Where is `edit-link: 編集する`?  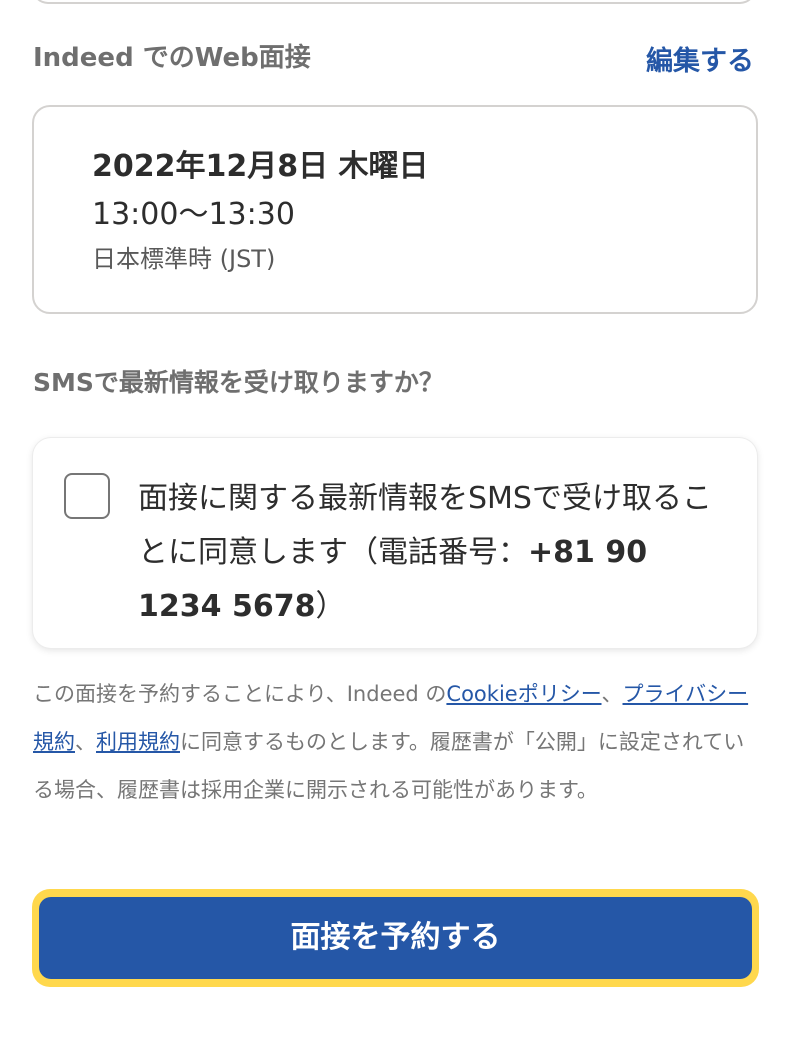 edit-link: 編集する is located at coordinates (700, 62).